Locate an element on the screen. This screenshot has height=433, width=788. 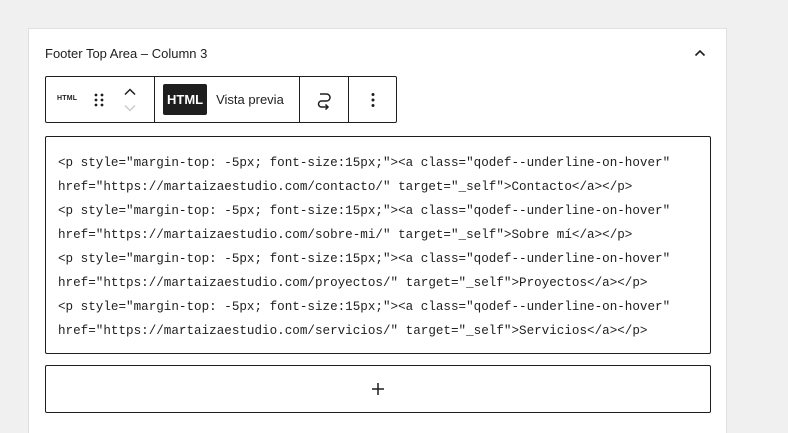
add-block-button is located at coordinates (378, 389).